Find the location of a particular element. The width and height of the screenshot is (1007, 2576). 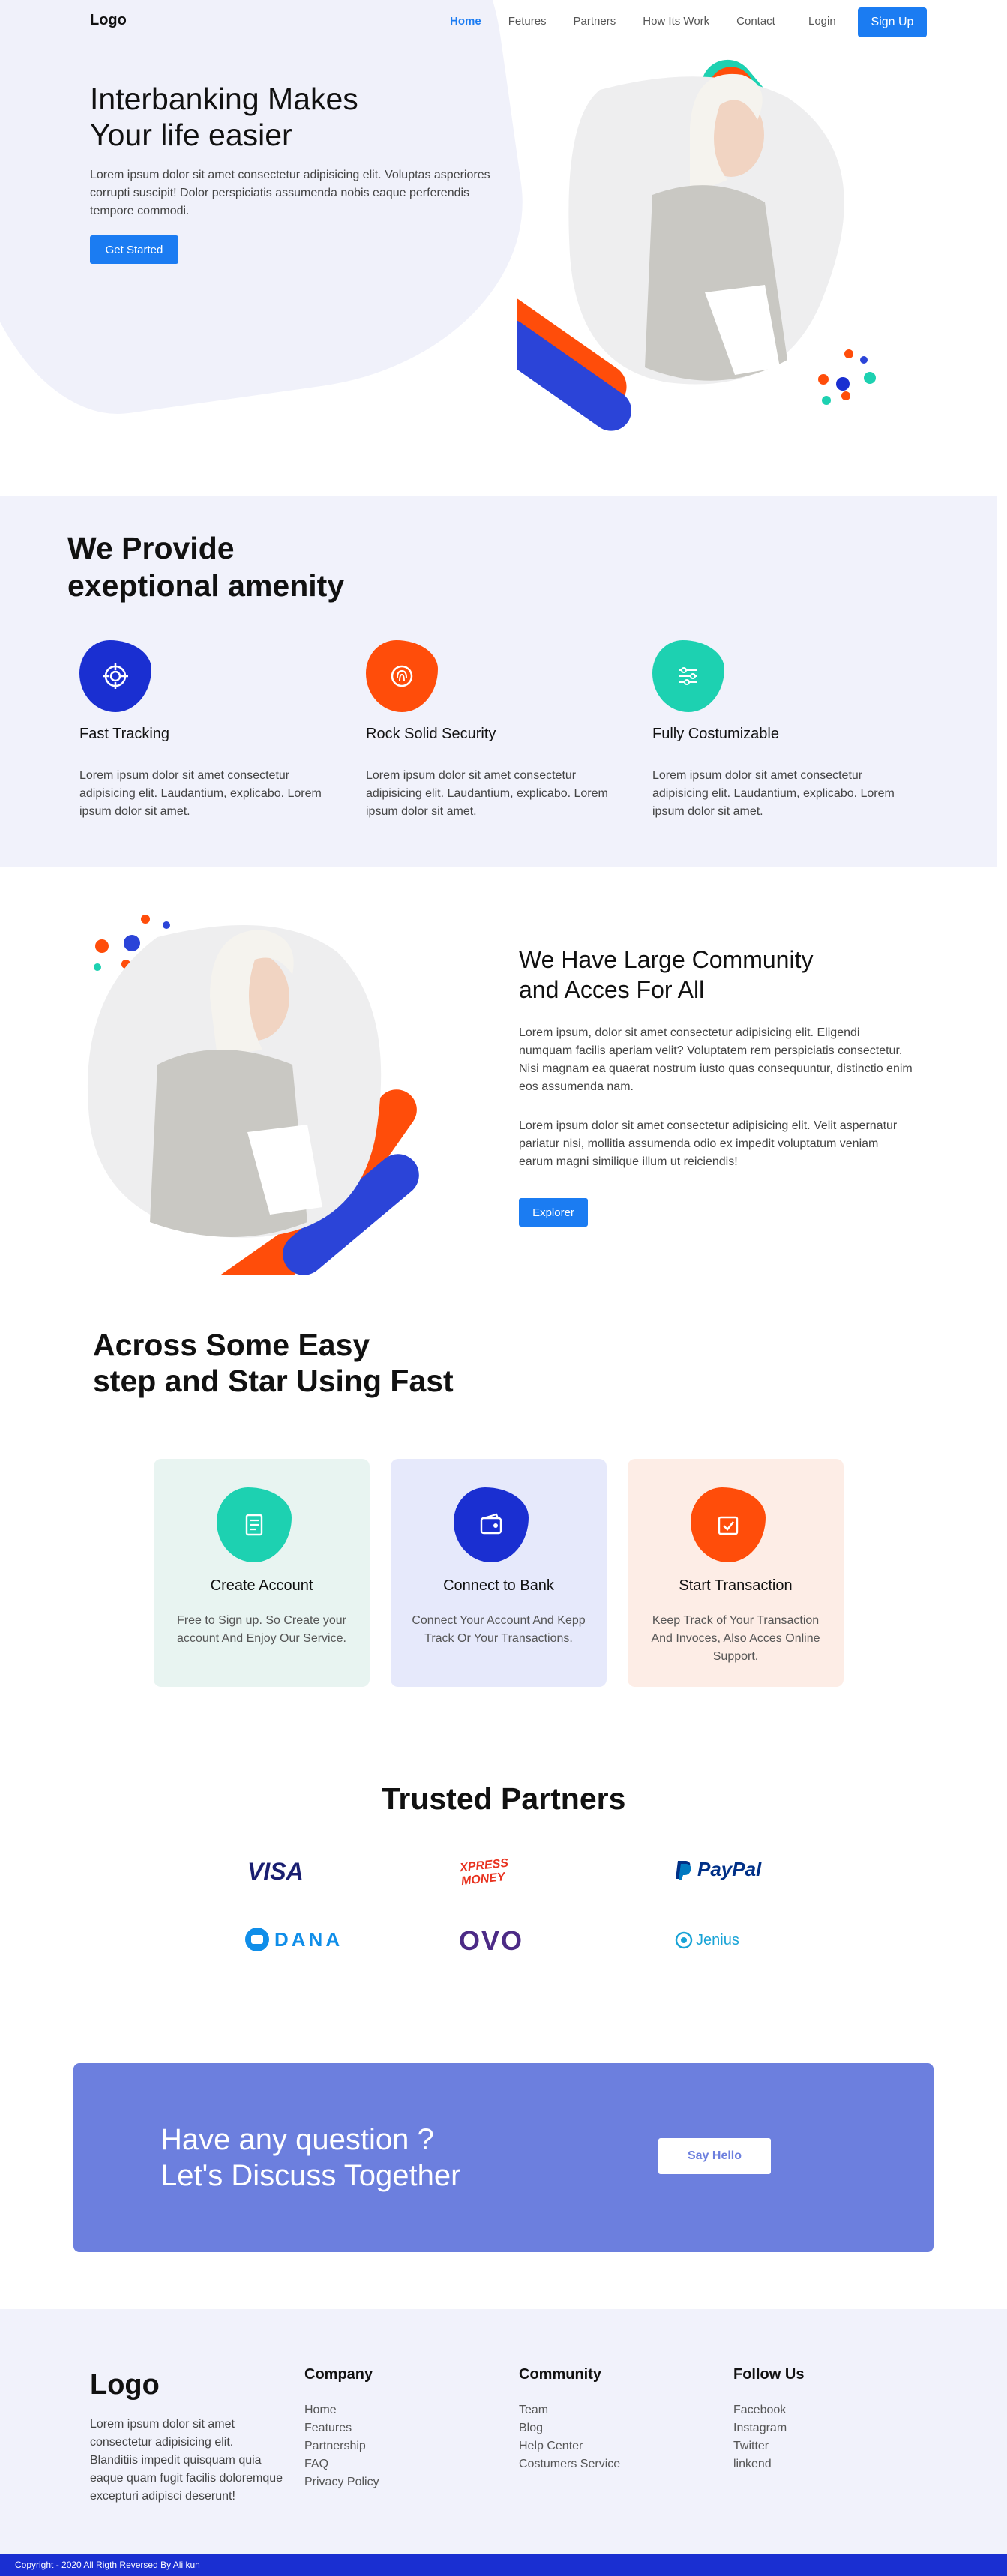

footer-column-title: Company is located at coordinates (339, 2375).